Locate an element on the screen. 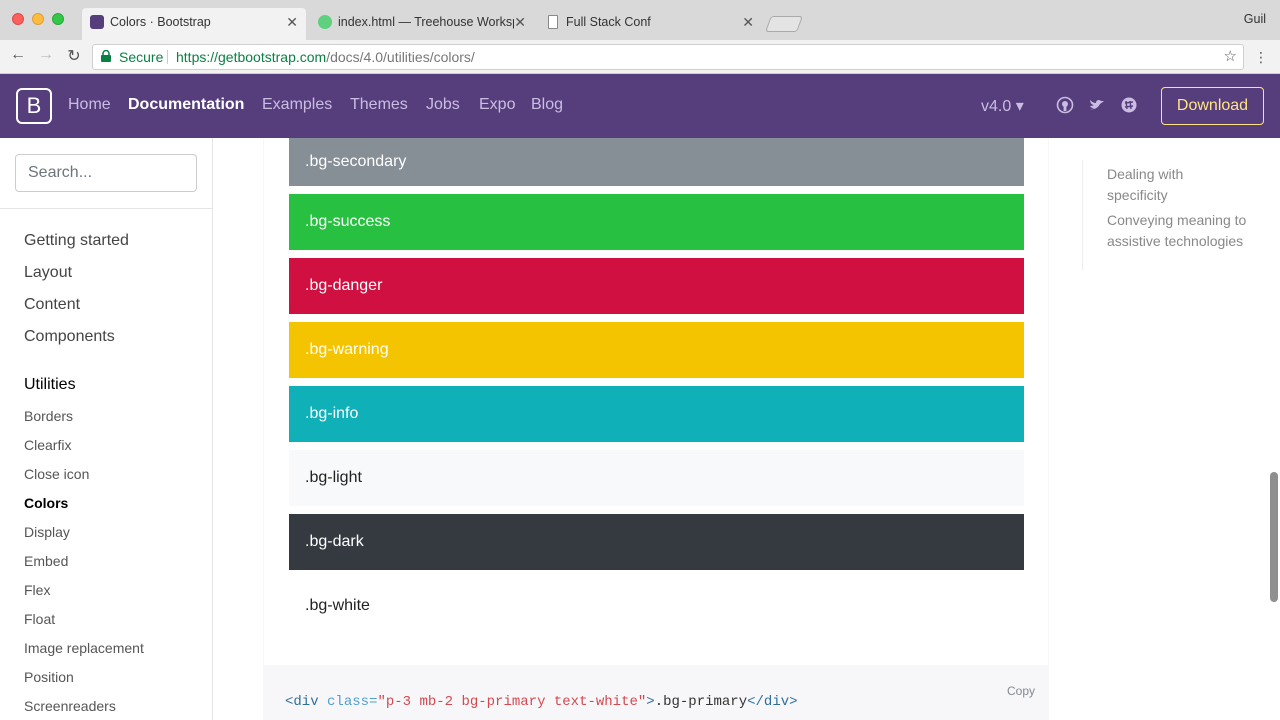 The height and width of the screenshot is (720, 1280). swatch-bg-warning: .bg-warning is located at coordinates (656, 350).